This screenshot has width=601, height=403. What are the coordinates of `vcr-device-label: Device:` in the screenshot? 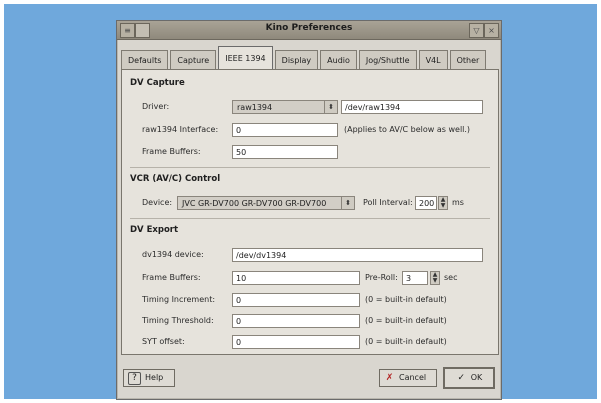 It's located at (157, 202).